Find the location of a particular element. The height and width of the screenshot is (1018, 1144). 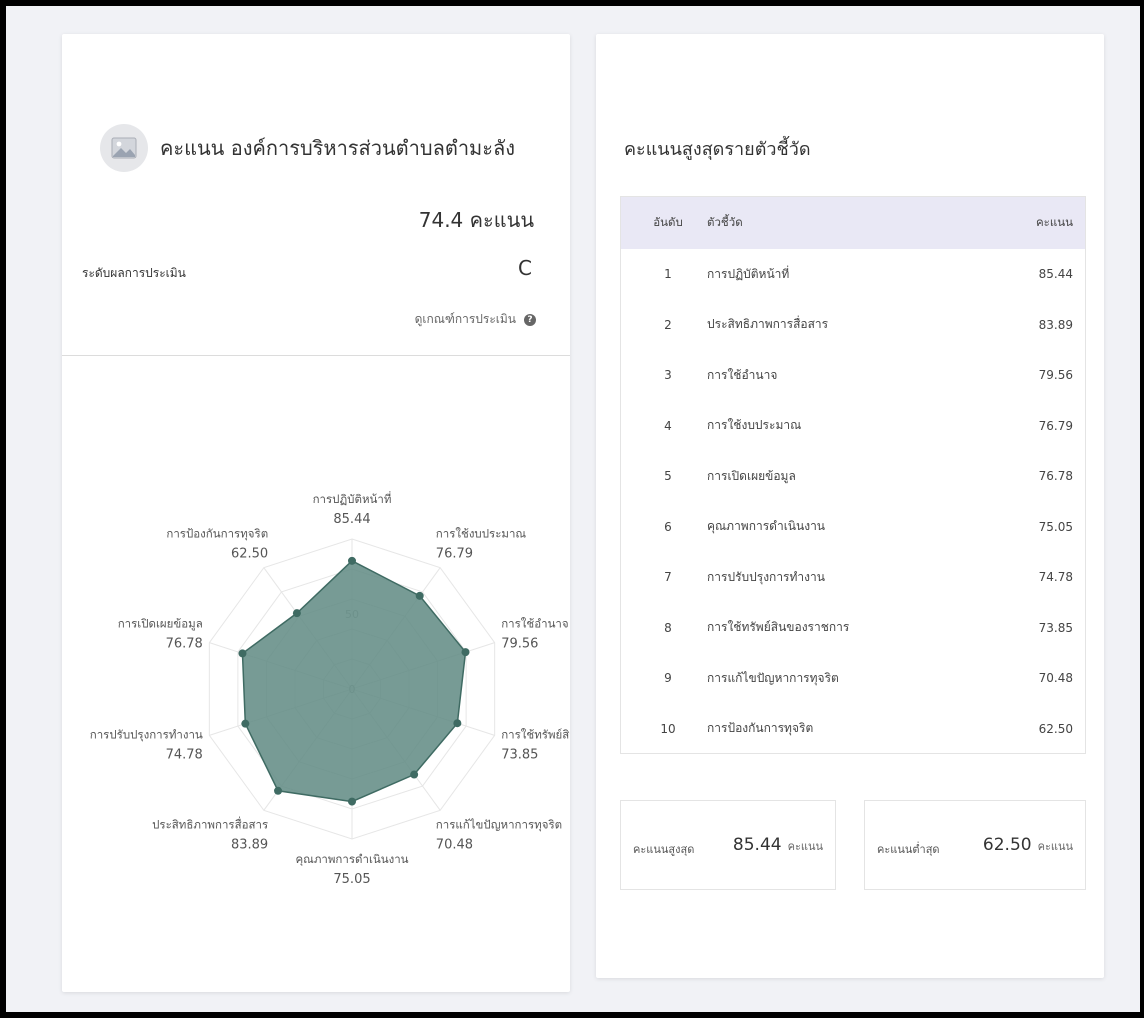

min-score-box: คะแนนต่ำสุด 62.50 คะแนน is located at coordinates (975, 845).